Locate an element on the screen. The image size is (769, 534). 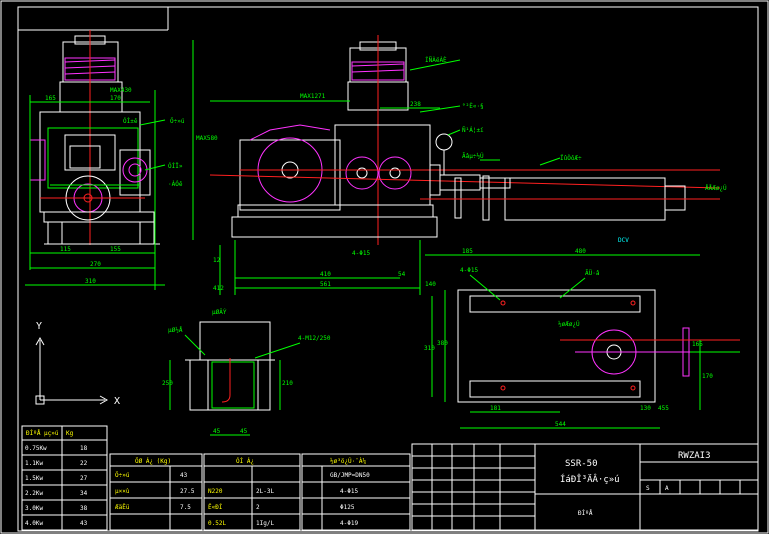
coordinate-axis: Y X is located at coordinates (77, 364).